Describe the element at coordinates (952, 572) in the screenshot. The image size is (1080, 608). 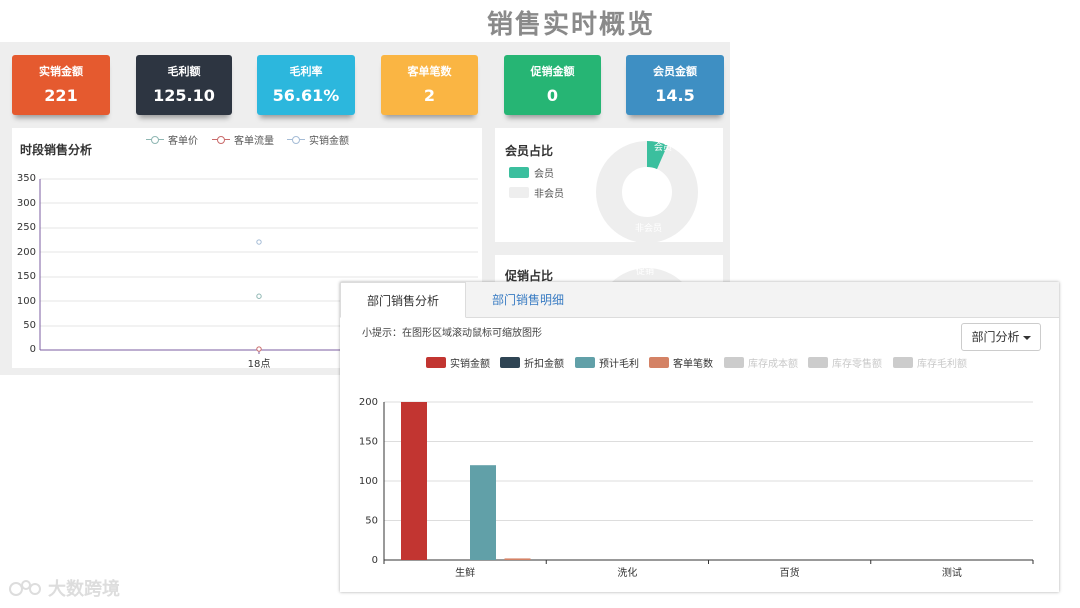
I see `x-tick-label: 测试` at that location.